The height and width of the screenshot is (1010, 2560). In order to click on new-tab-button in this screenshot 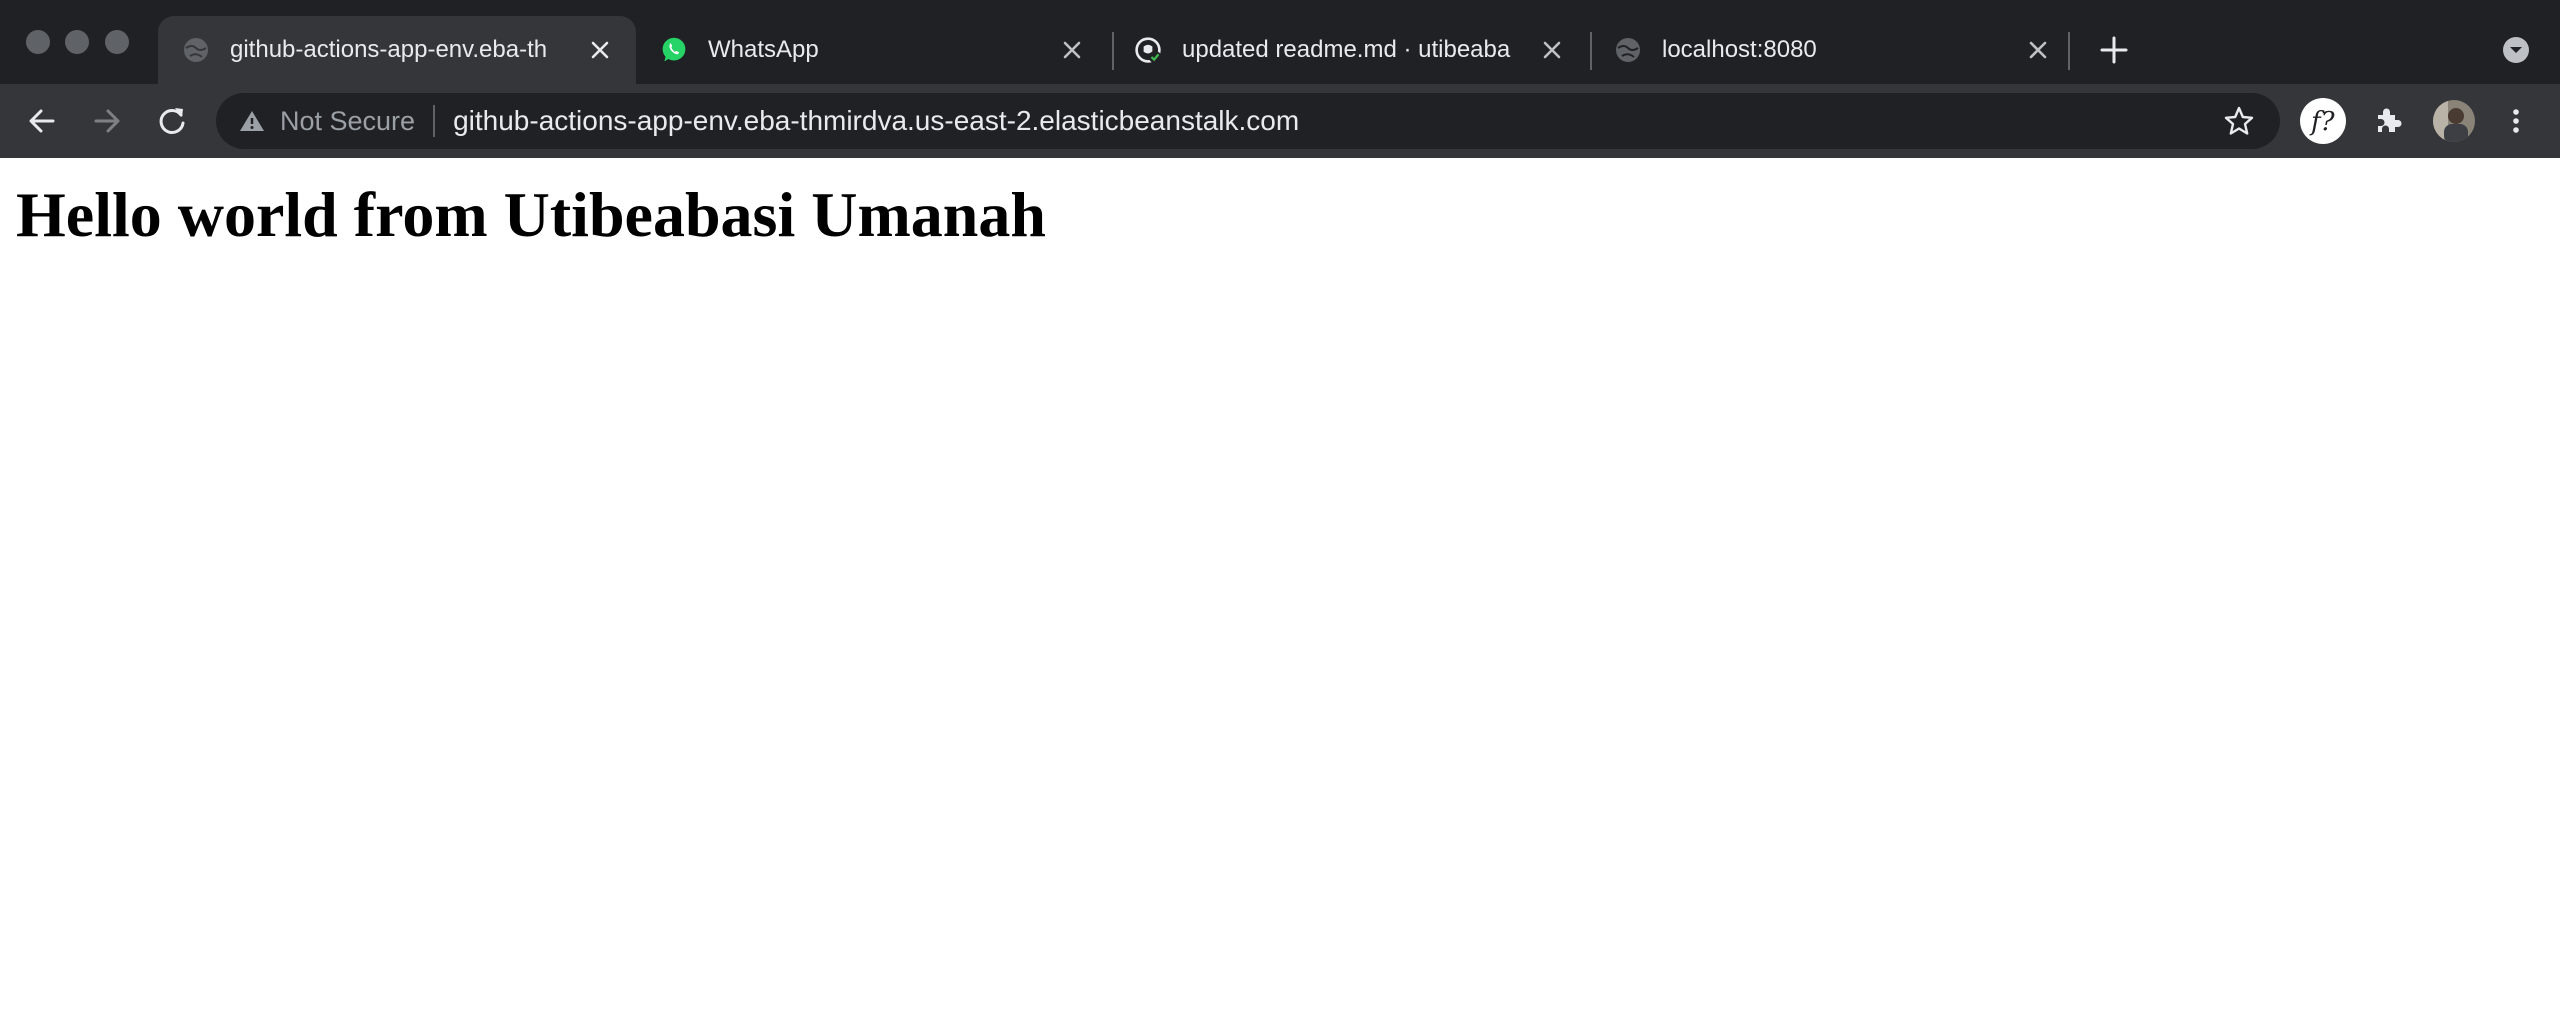, I will do `click(2114, 50)`.